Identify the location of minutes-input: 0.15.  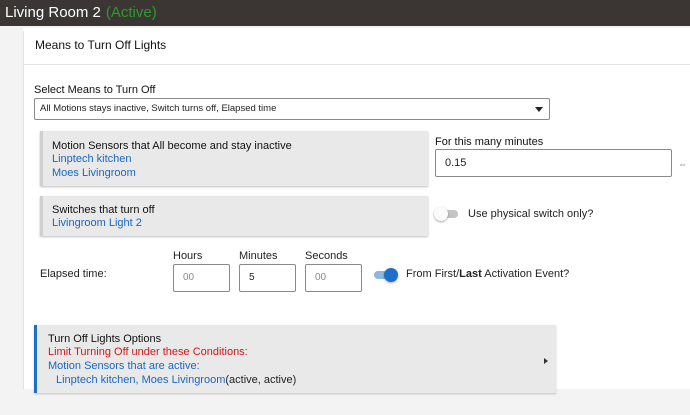
(553, 163).